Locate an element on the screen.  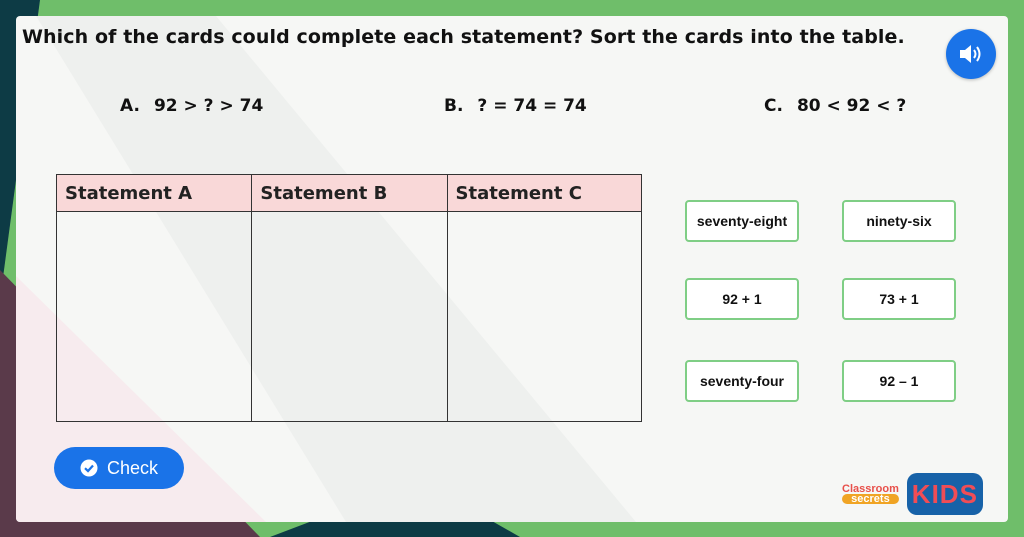
classroom-secrets-wordmark: Classroom secrets is located at coordinates (870, 494).